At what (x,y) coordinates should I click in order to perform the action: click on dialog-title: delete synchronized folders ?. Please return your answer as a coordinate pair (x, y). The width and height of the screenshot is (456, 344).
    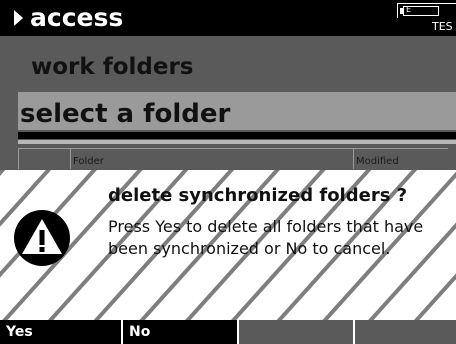
    Looking at the image, I should click on (258, 195).